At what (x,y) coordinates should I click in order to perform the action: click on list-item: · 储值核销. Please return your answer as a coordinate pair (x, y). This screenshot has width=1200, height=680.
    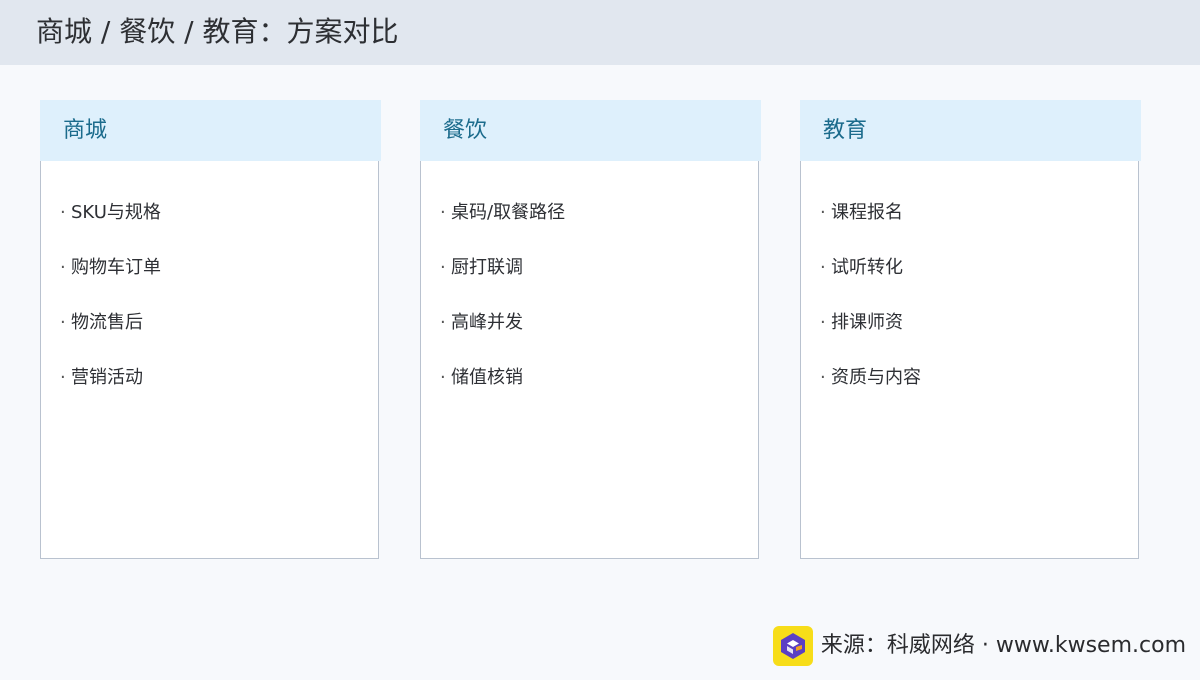
    Looking at the image, I should click on (502, 390).